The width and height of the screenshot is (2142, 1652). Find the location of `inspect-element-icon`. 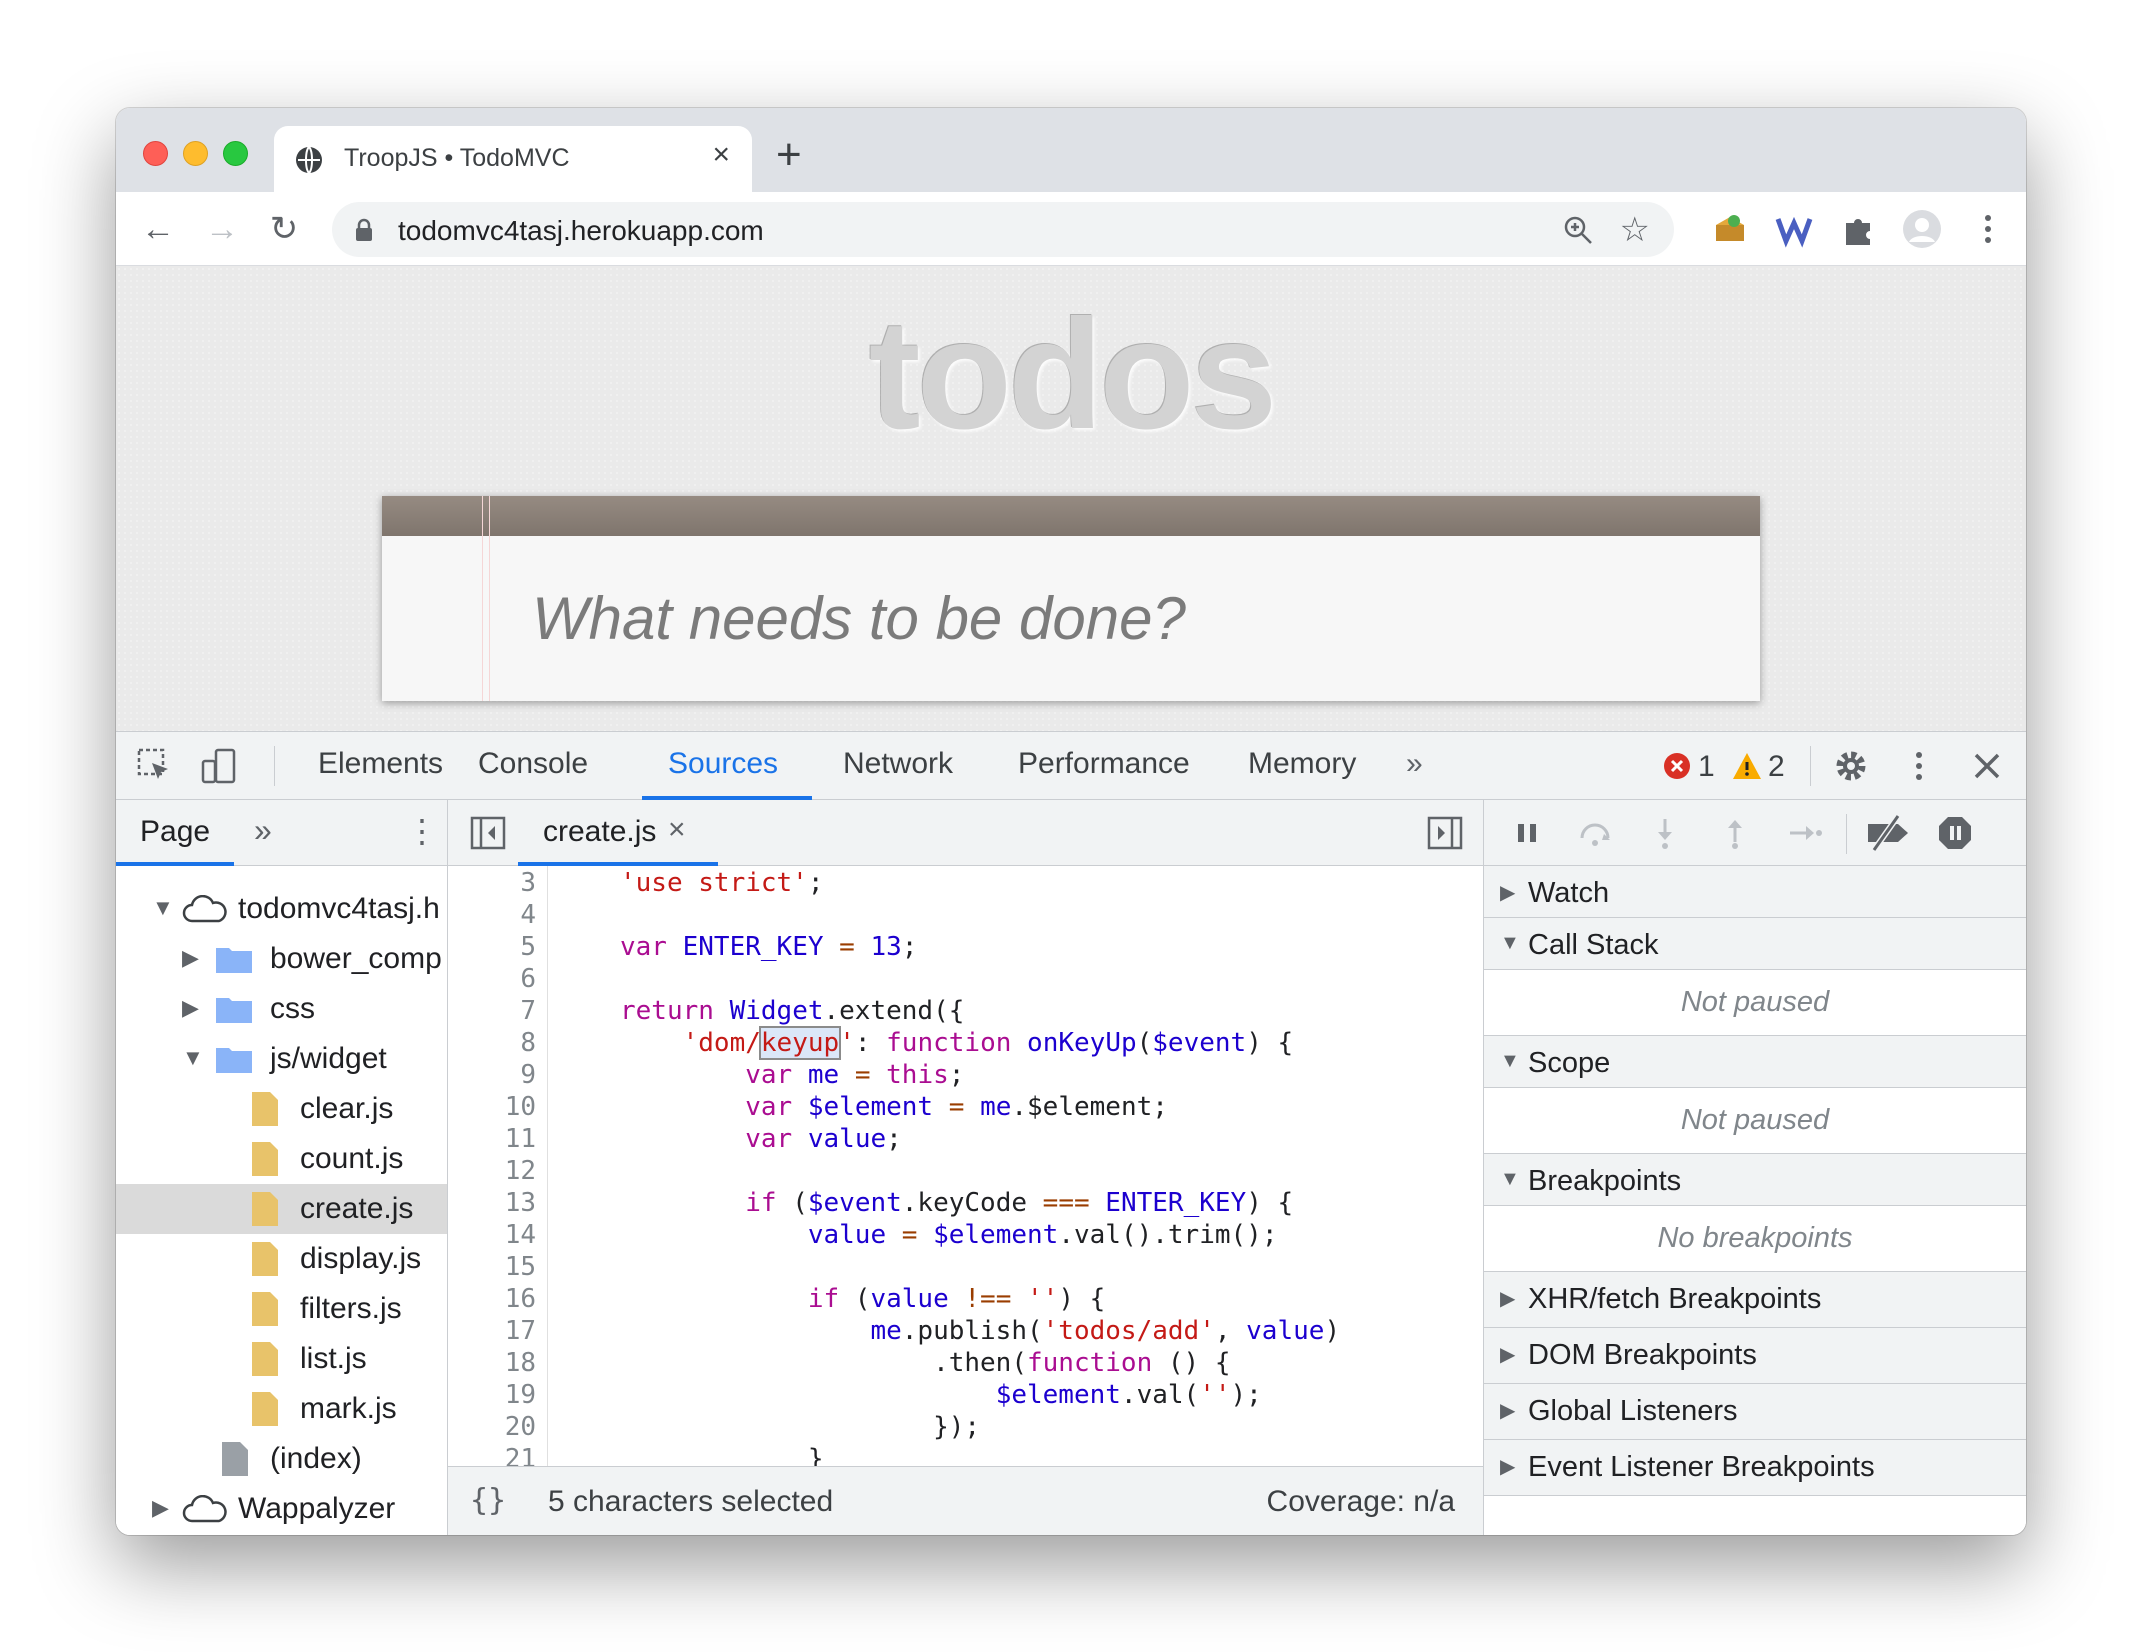

inspect-element-icon is located at coordinates (155, 766).